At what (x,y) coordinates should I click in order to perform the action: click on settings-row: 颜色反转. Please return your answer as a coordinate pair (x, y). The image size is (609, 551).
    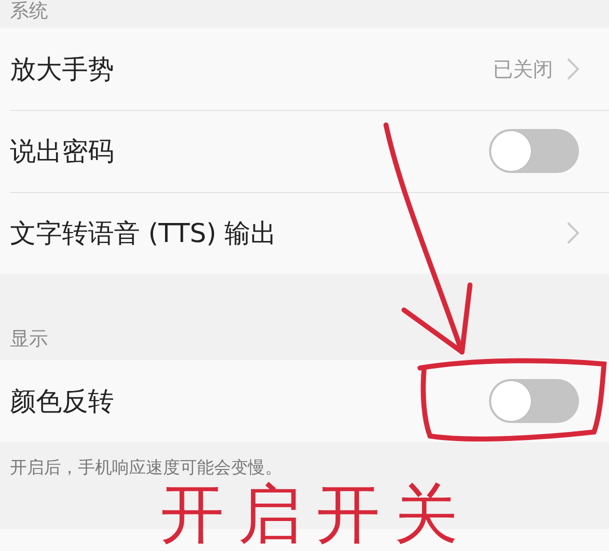
    Looking at the image, I should click on (304, 401).